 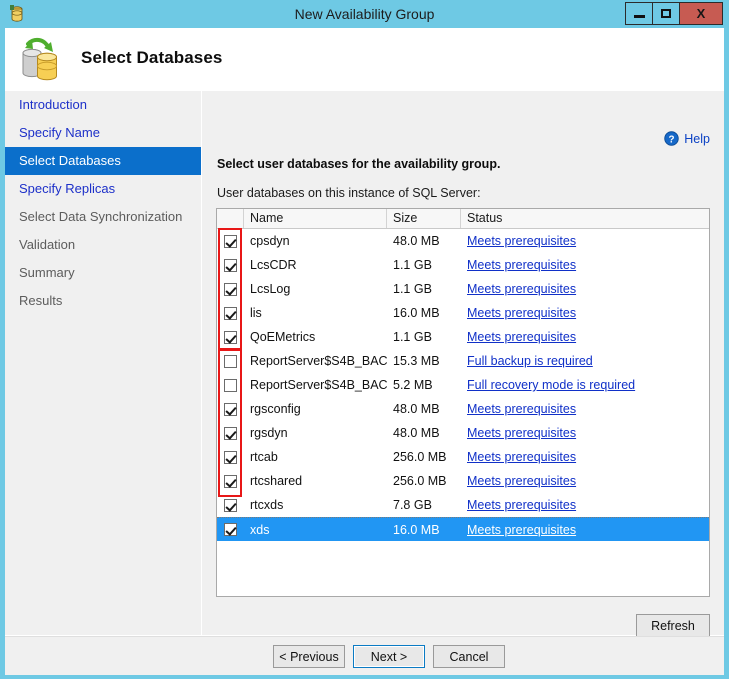 What do you see at coordinates (230, 218) in the screenshot?
I see `column-header-checkbox` at bounding box center [230, 218].